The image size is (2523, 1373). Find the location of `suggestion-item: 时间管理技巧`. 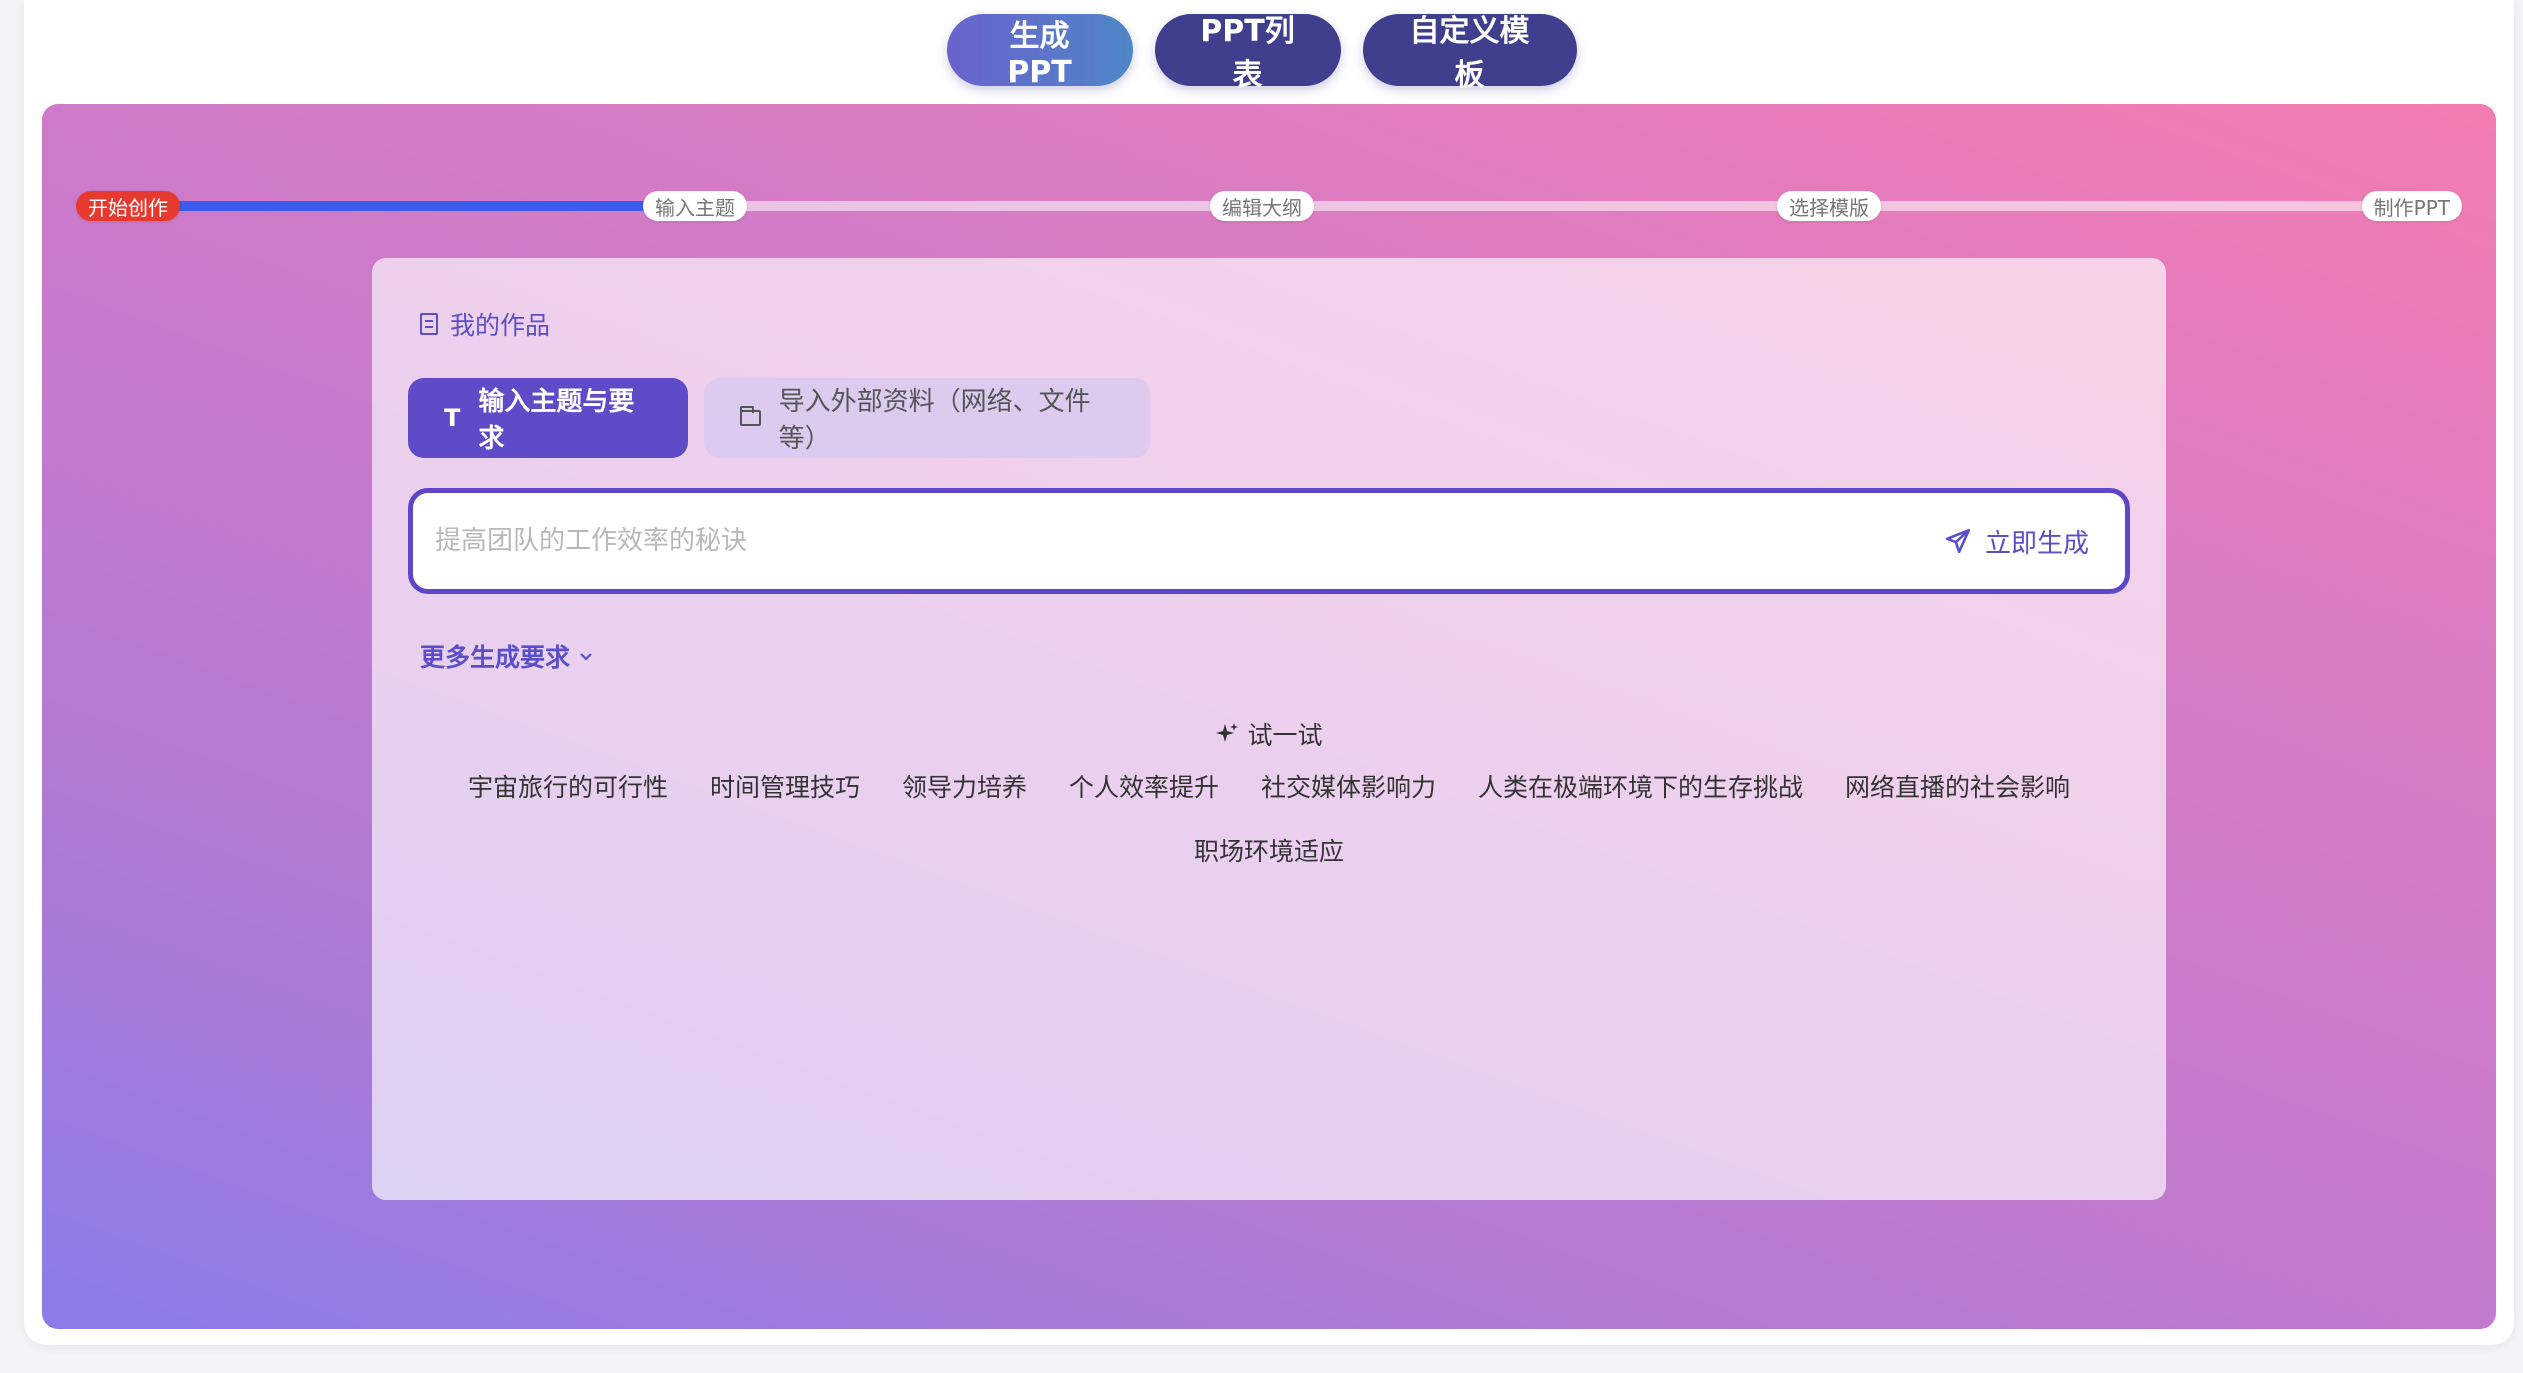

suggestion-item: 时间管理技巧 is located at coordinates (785, 788).